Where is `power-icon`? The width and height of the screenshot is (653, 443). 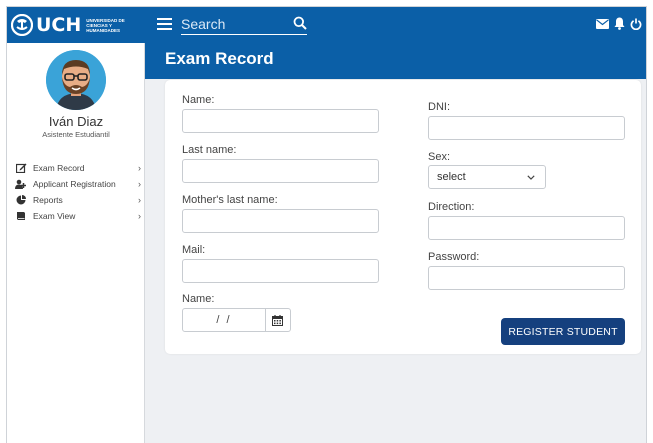
power-icon is located at coordinates (636, 24).